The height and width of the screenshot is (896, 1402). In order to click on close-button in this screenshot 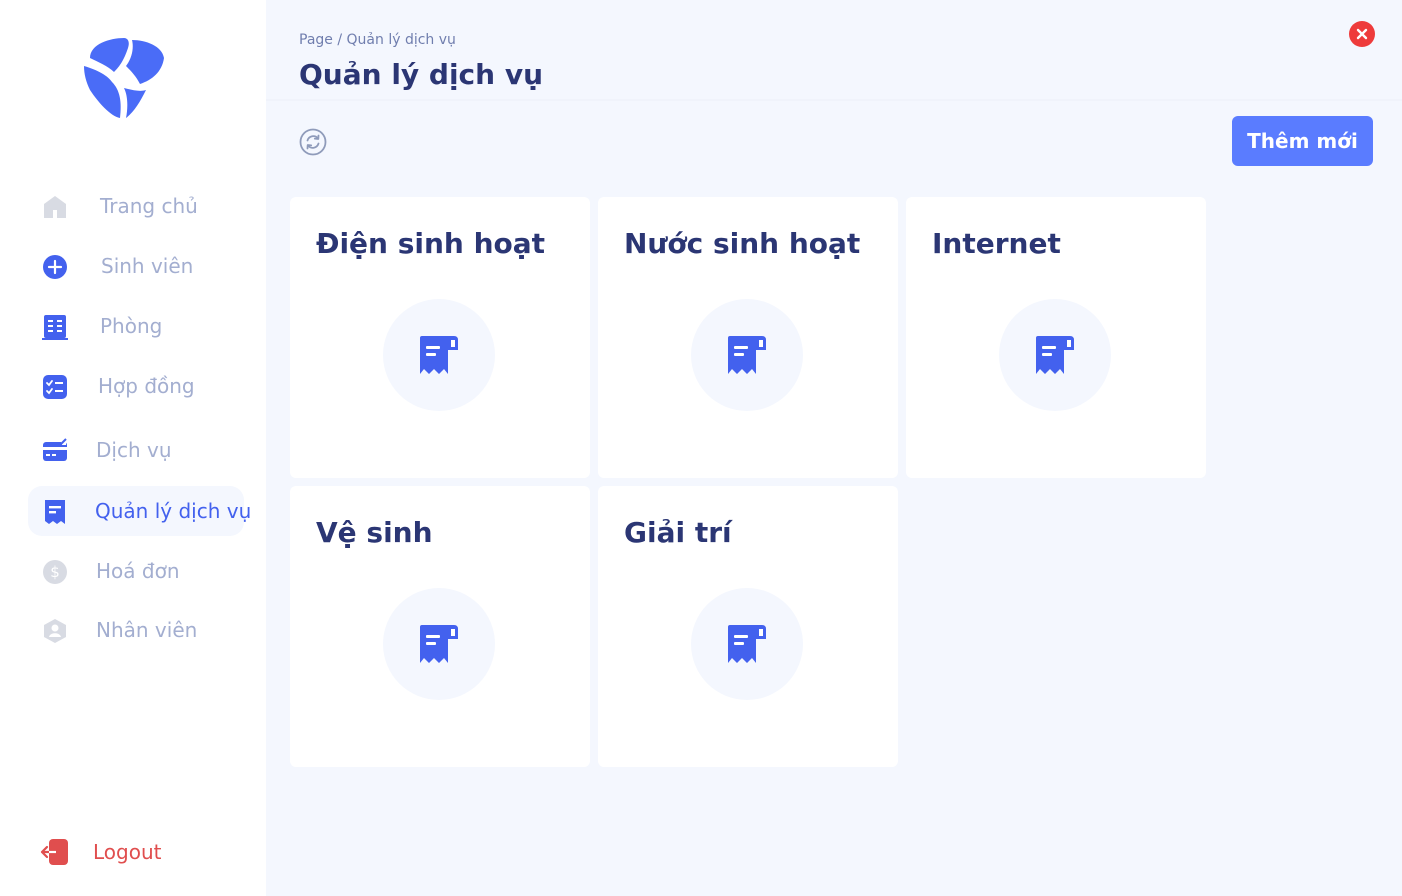, I will do `click(1362, 34)`.